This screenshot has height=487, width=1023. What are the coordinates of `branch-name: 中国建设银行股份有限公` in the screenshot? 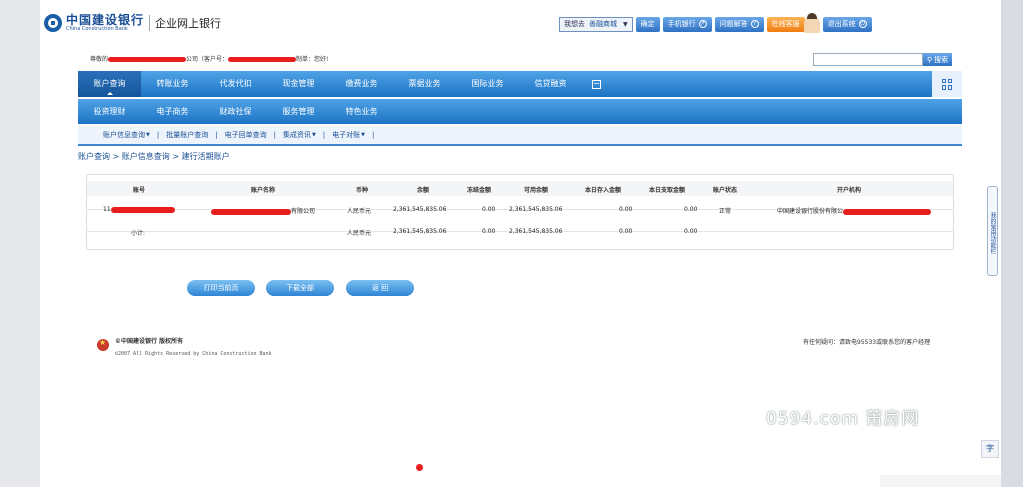 It's located at (810, 211).